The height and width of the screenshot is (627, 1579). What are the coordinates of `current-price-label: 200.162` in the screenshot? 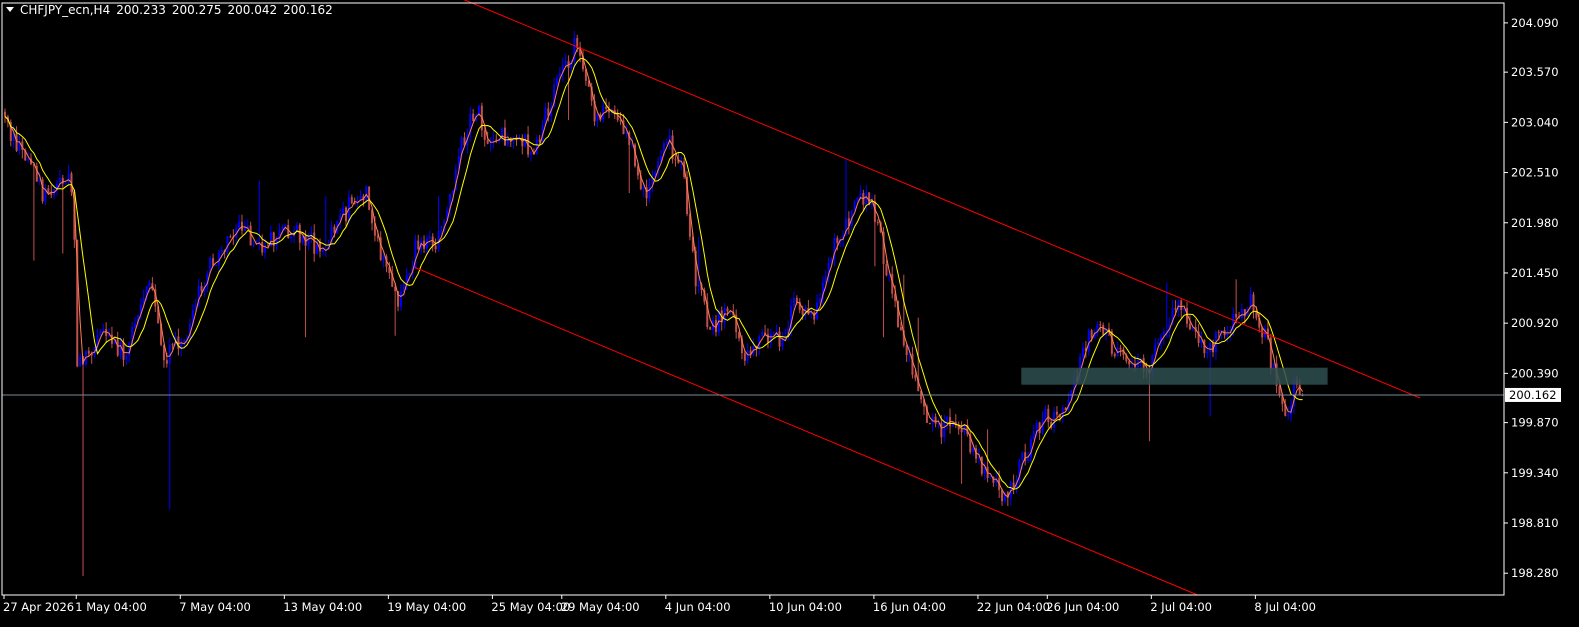 It's located at (1533, 395).